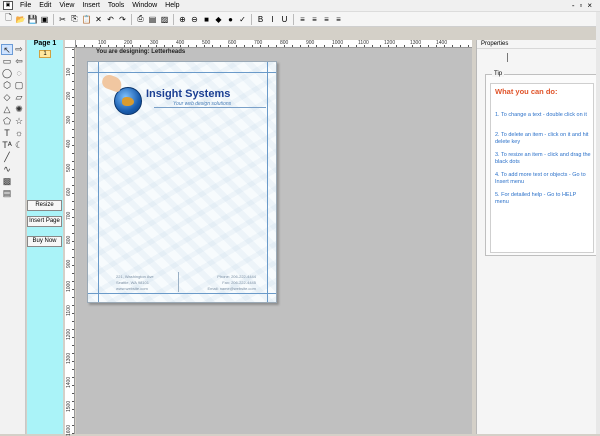  What do you see at coordinates (98, 19) in the screenshot?
I see `delete-icon: ✕` at bounding box center [98, 19].